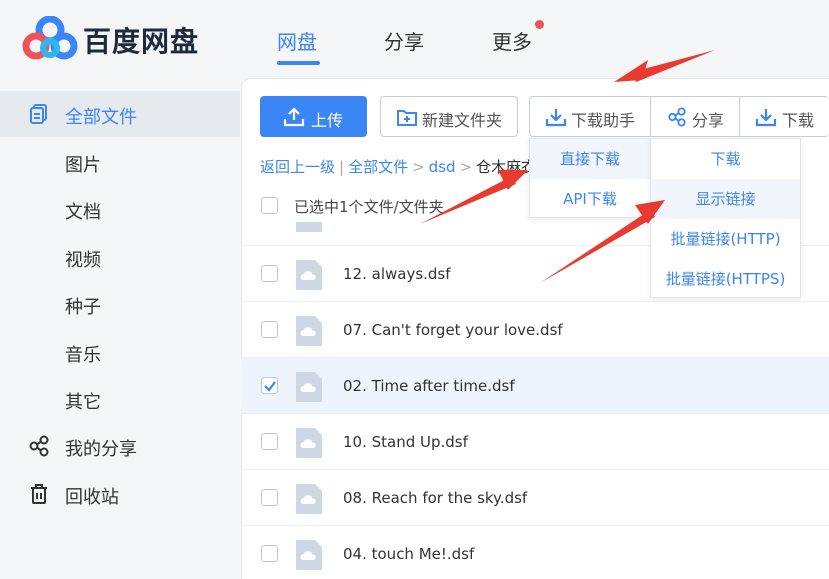  What do you see at coordinates (708, 120) in the screenshot?
I see `share-button-label: 分享` at bounding box center [708, 120].